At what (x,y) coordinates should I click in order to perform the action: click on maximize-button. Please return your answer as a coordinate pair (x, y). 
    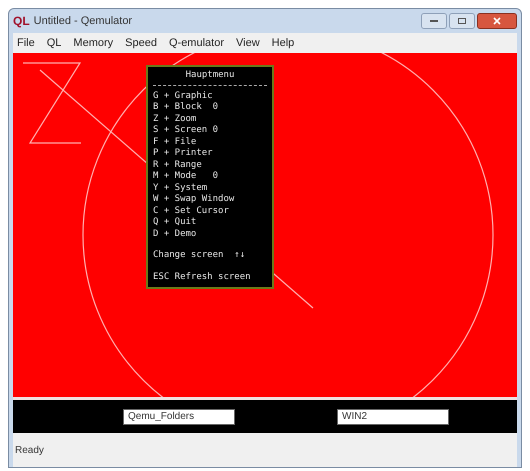
    Looking at the image, I should click on (462, 21).